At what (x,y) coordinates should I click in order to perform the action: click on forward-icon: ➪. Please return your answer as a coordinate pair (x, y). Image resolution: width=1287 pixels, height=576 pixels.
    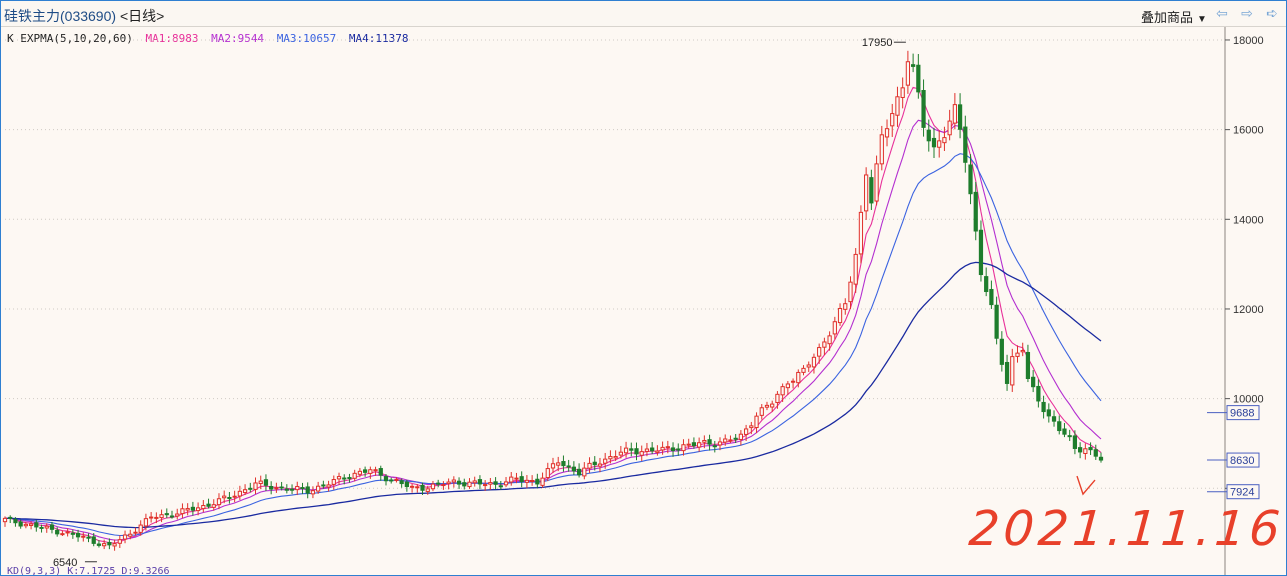
    Looking at the image, I should click on (1272, 13).